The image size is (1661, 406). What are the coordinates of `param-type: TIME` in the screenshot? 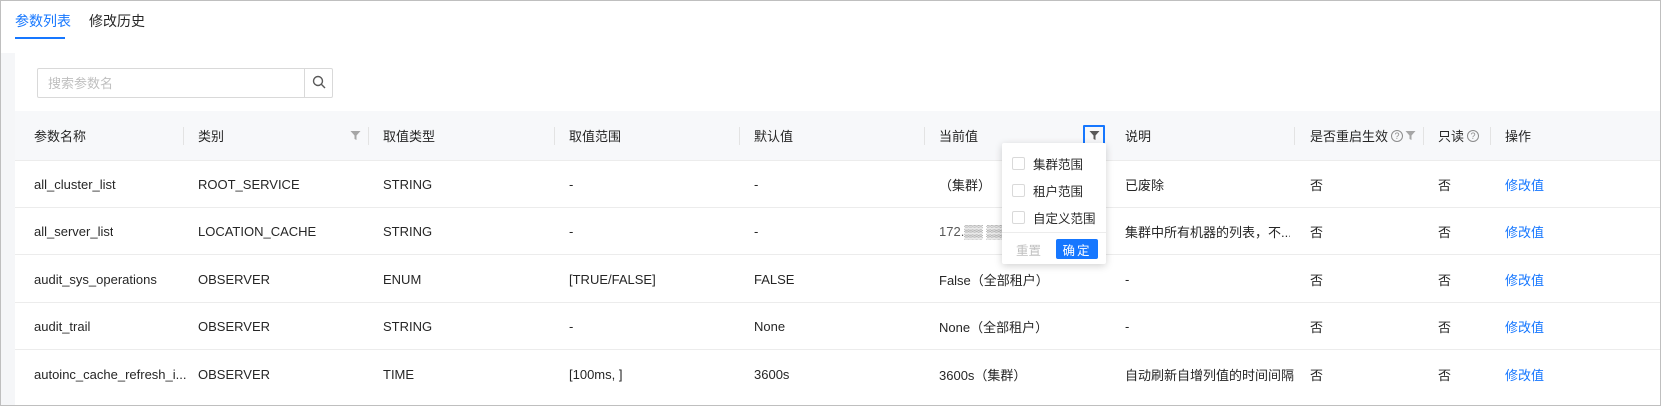 It's located at (399, 374).